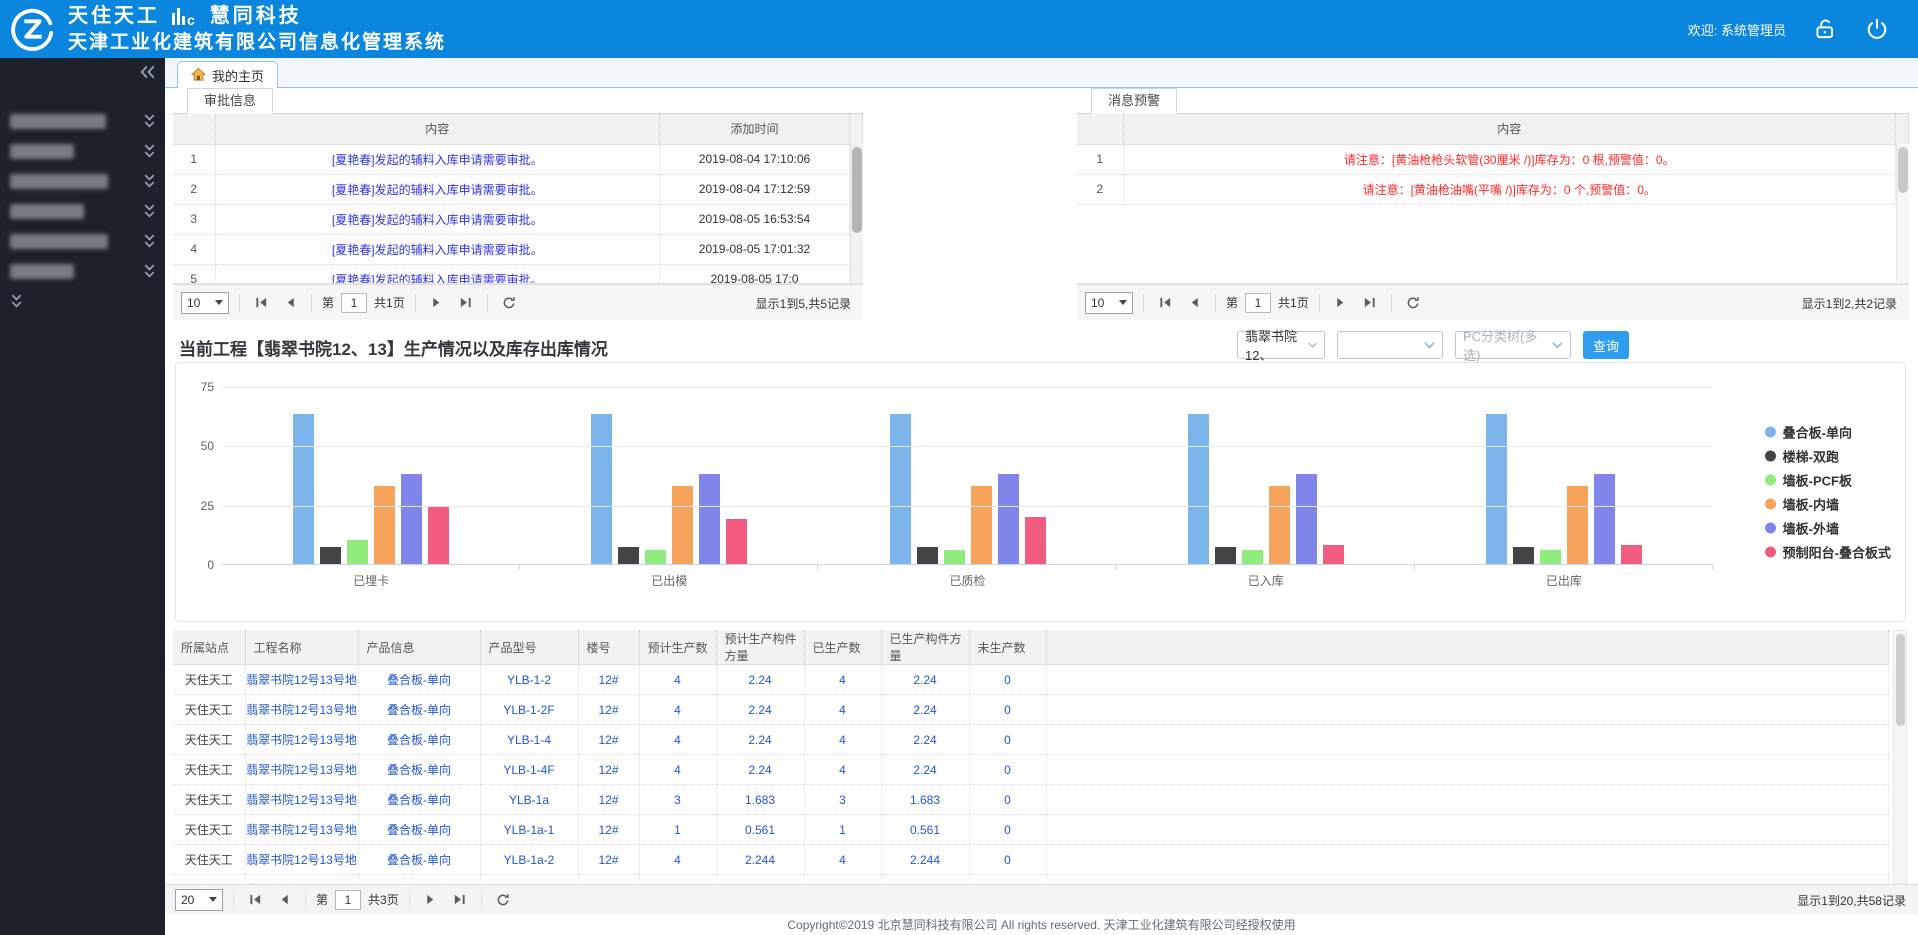  What do you see at coordinates (437, 129) in the screenshot?
I see `approval-col-content: 内容` at bounding box center [437, 129].